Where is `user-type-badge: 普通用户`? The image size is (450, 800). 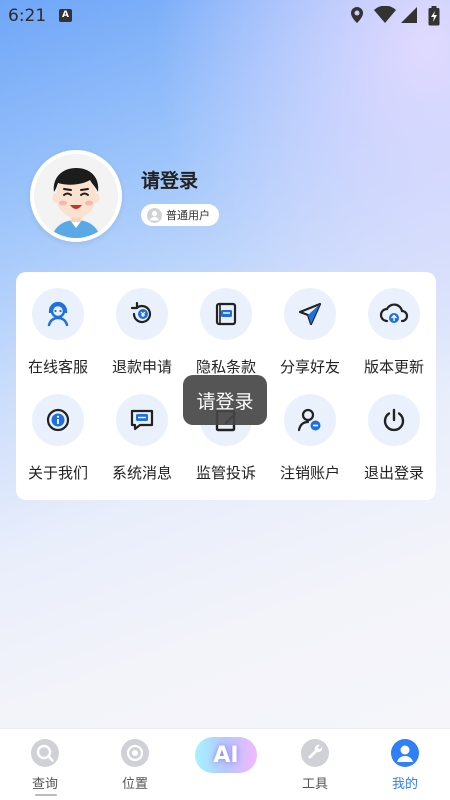
user-type-badge: 普通用户 is located at coordinates (180, 215).